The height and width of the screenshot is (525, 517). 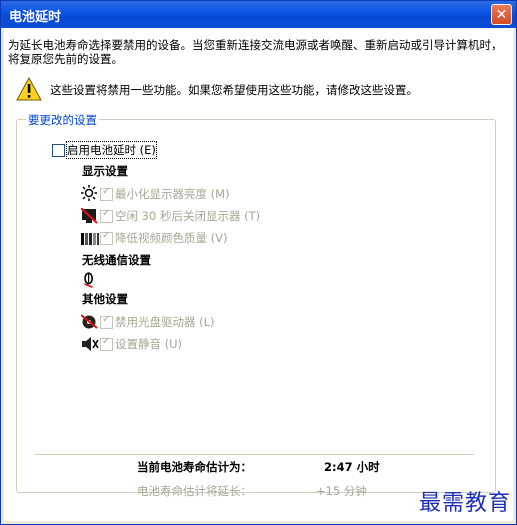 I want to click on disc-off-icon, so click(x=89, y=321).